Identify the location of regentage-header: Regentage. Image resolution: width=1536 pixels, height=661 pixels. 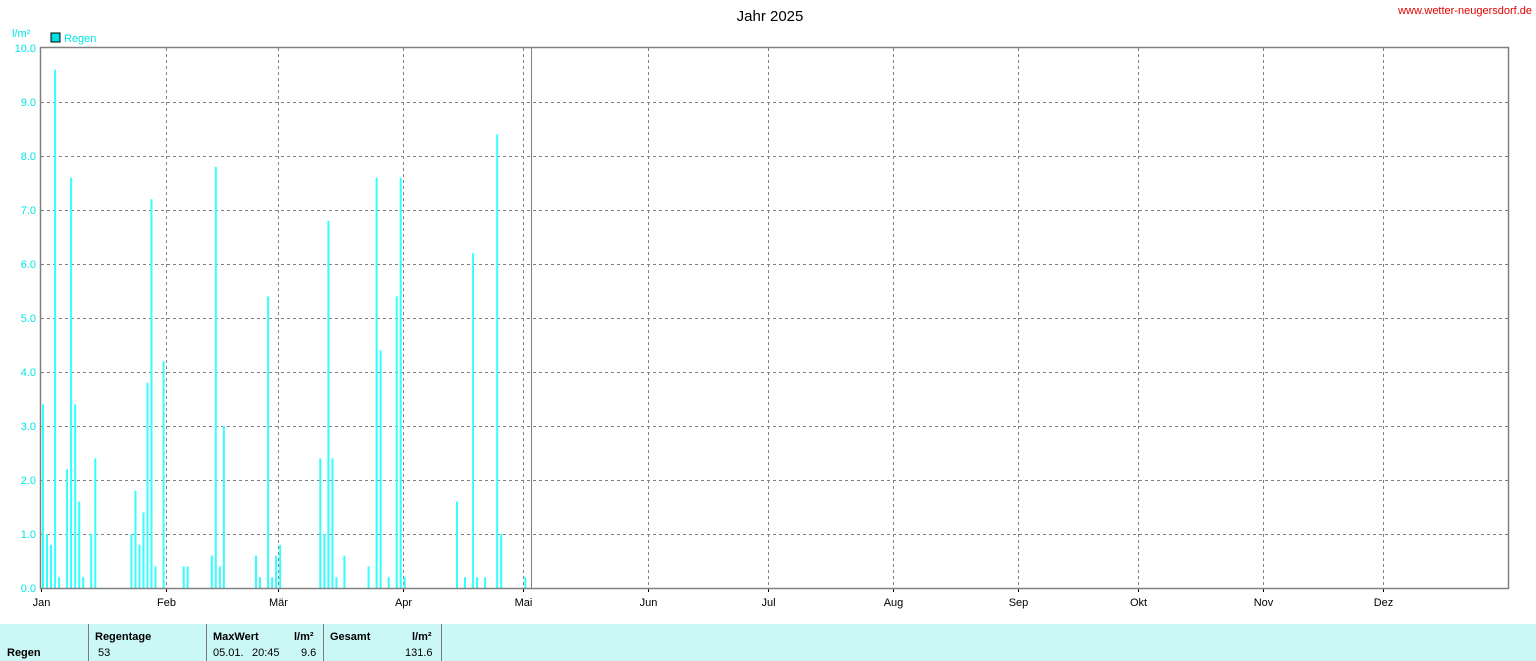
(123, 637).